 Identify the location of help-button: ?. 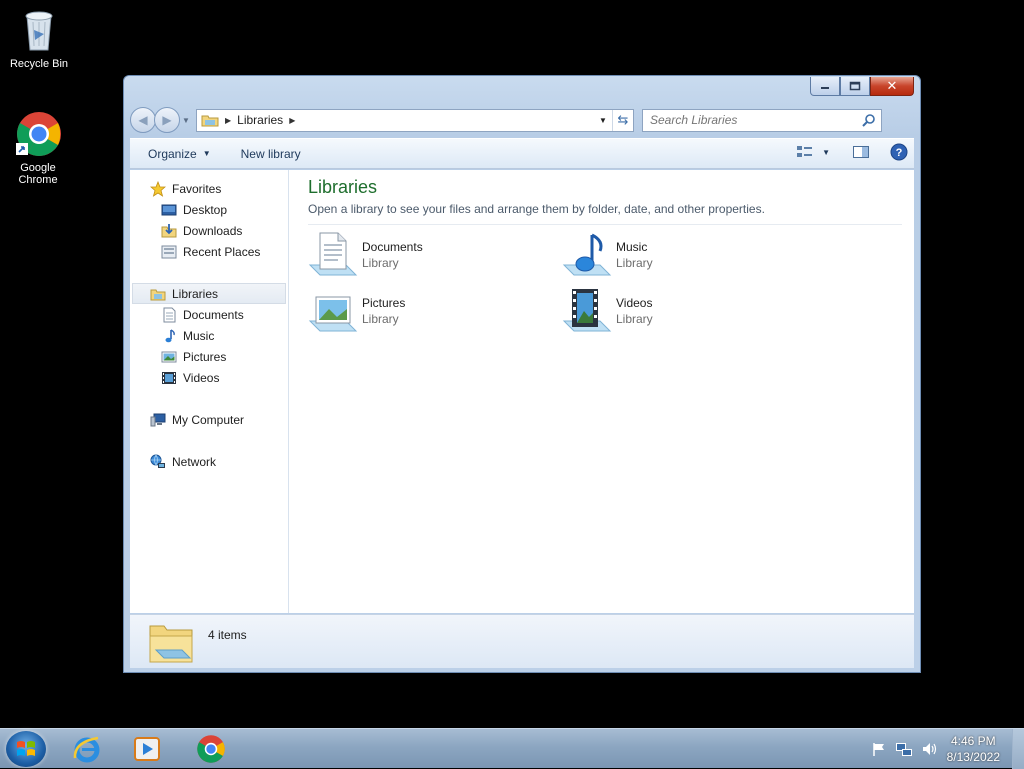
(899, 152).